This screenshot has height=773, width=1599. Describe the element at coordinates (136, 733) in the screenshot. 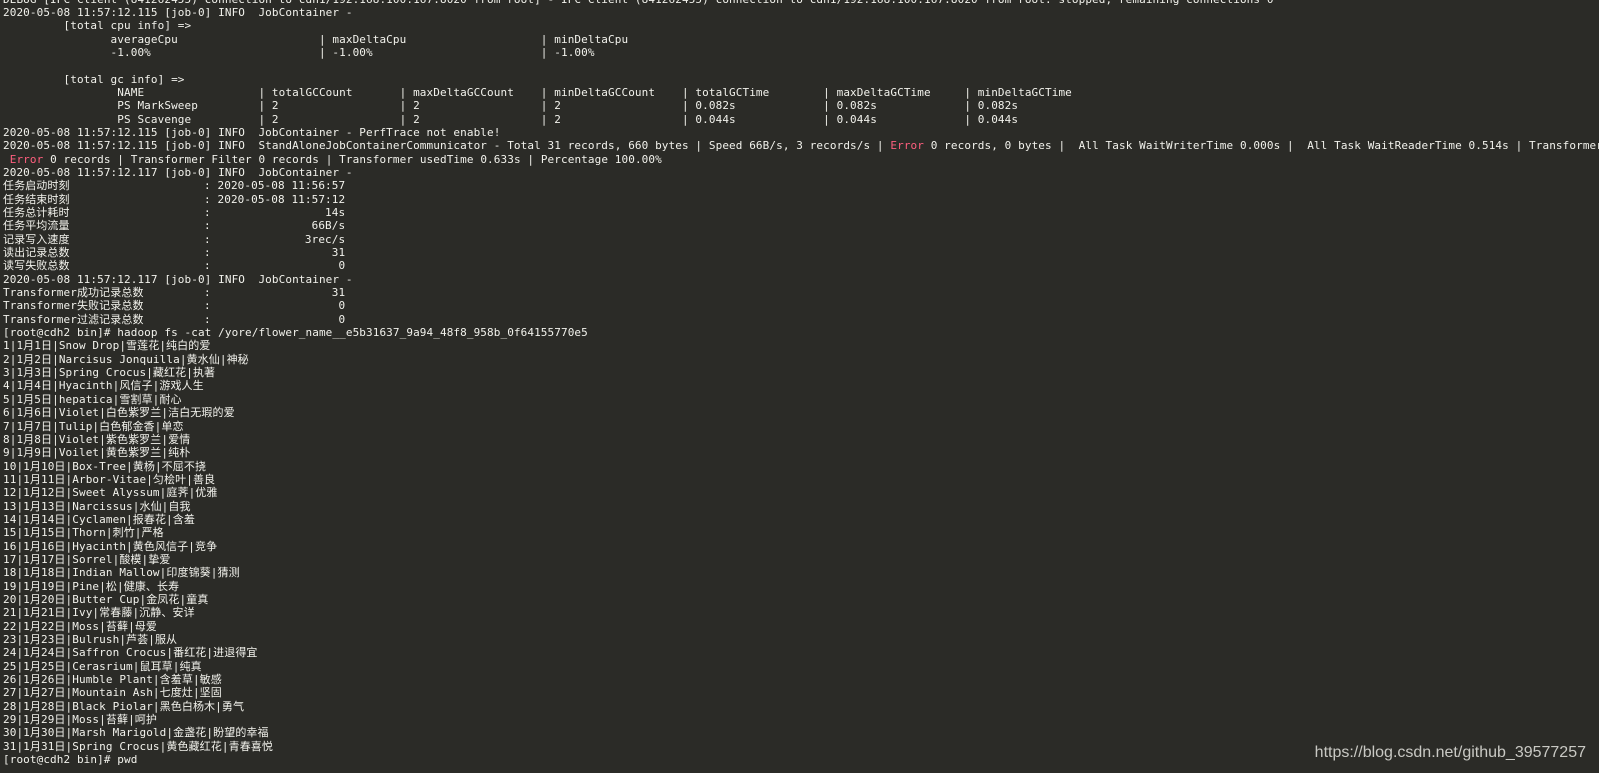

I see `terminal-line: 30|1月30日|Marsh Marigold|金盏花|盼望的幸福` at that location.